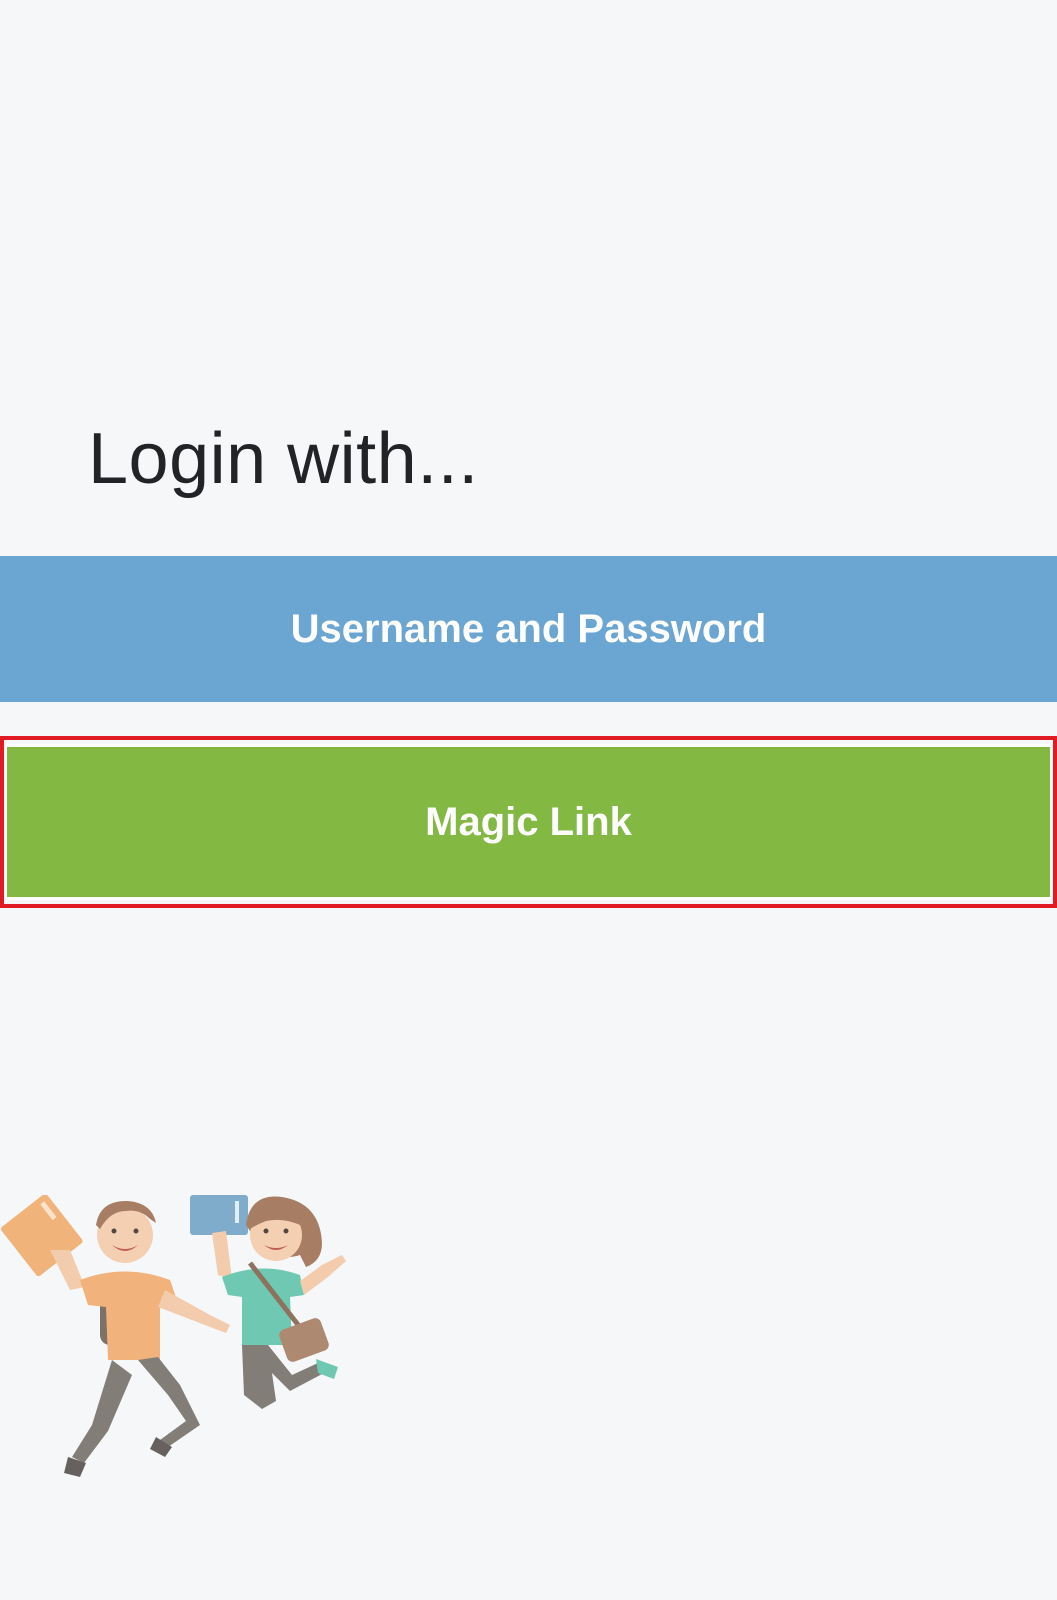 The height and width of the screenshot is (1600, 1057). Describe the element at coordinates (173, 1336) in the screenshot. I see `jumping-students-illustration` at that location.